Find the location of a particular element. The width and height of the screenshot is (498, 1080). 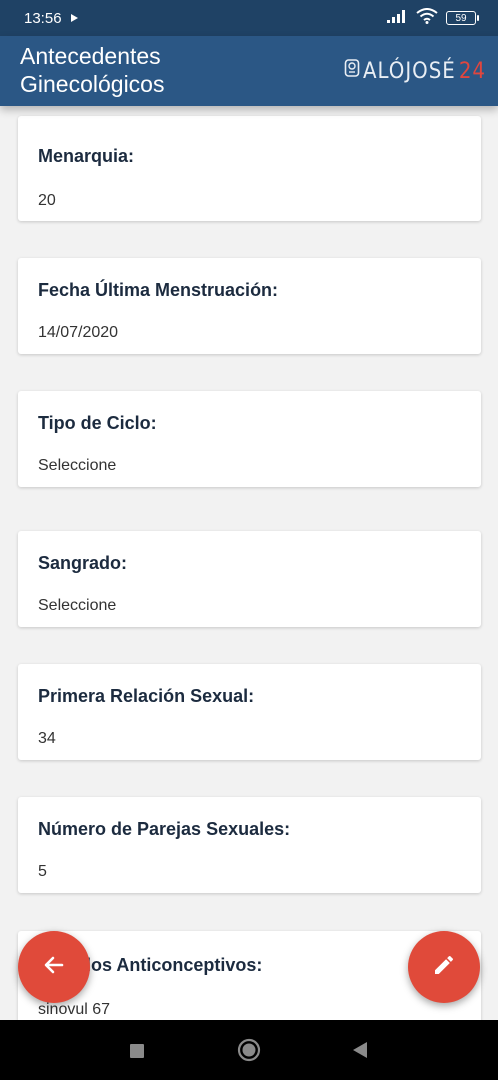

field-value: sinovul 67 is located at coordinates (74, 1009).